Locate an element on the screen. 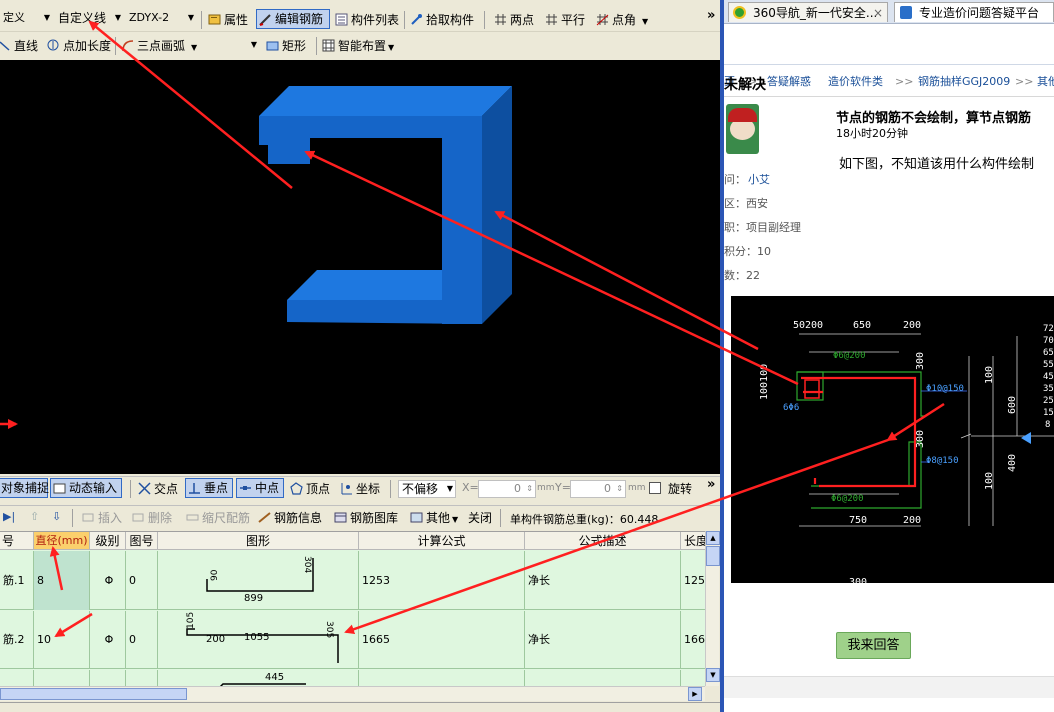 The height and width of the screenshot is (712, 1054). arrow-to-shape-web is located at coordinates (626, 280).